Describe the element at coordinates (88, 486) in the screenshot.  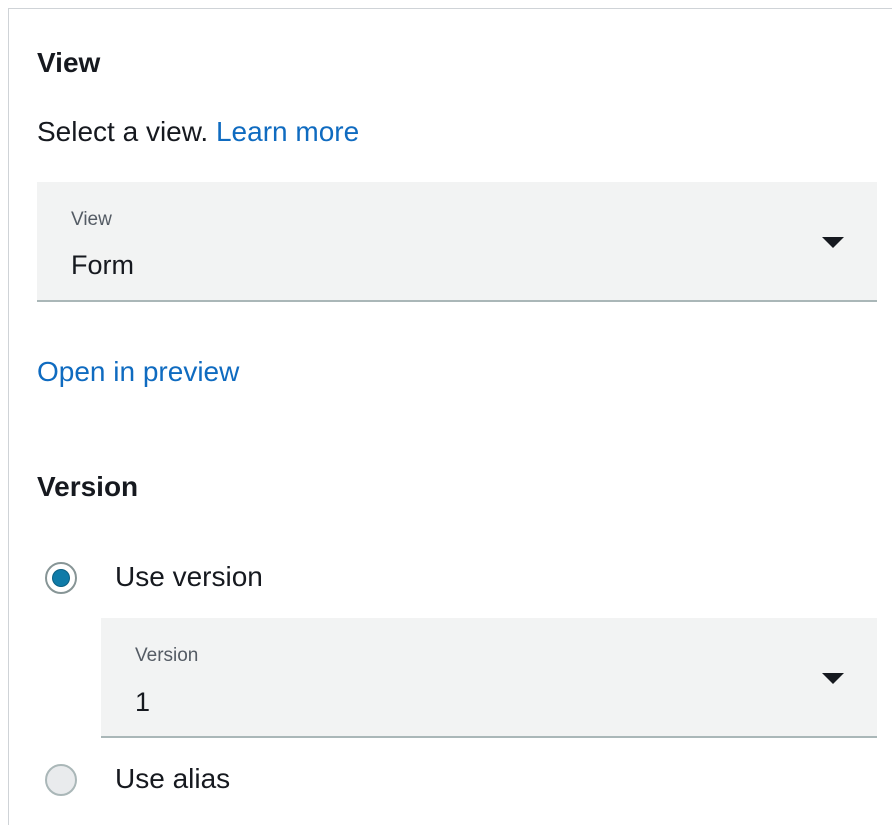
I see `version-section-title: Version` at that location.